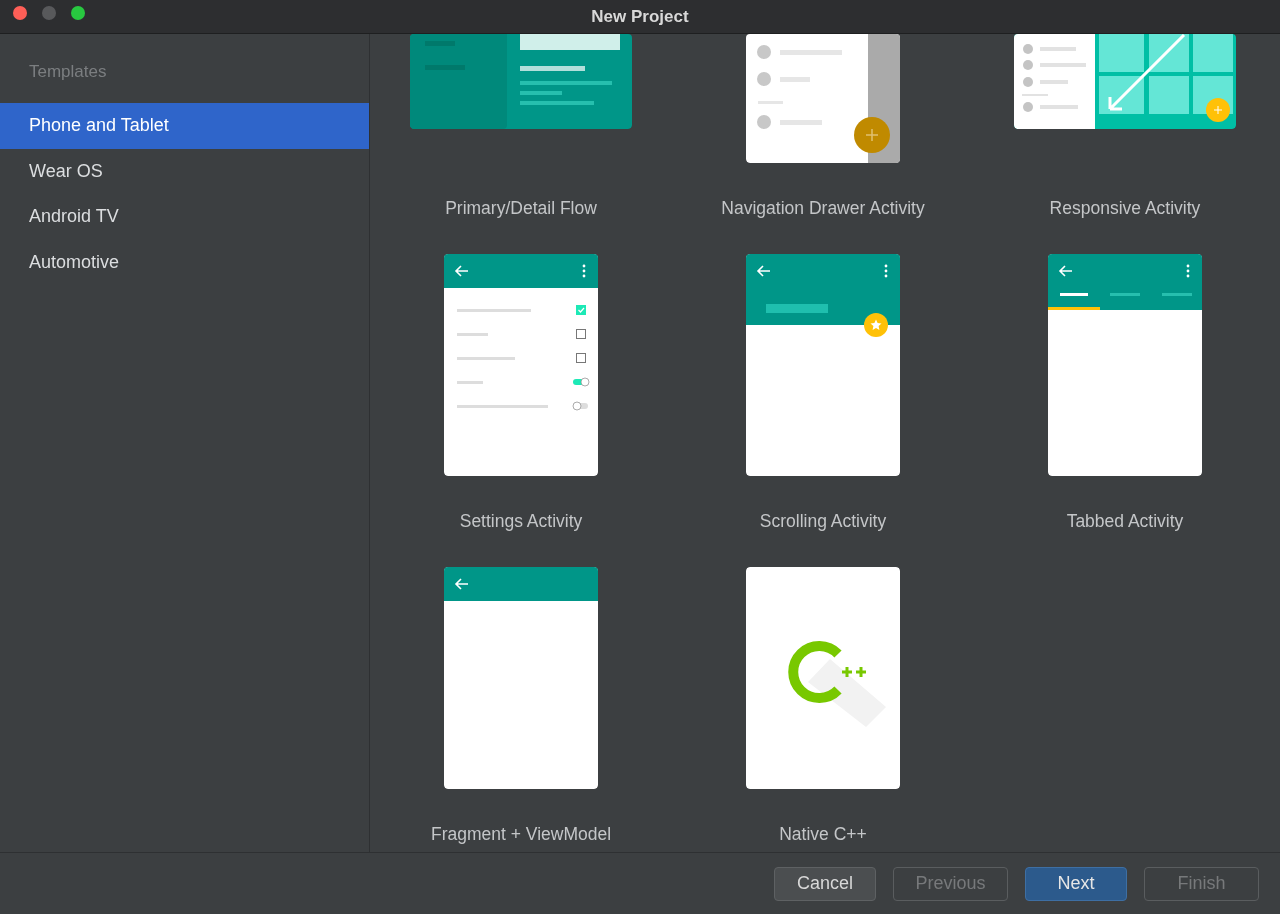  What do you see at coordinates (521, 208) in the screenshot?
I see `template-name: Primary/Detail Flow` at bounding box center [521, 208].